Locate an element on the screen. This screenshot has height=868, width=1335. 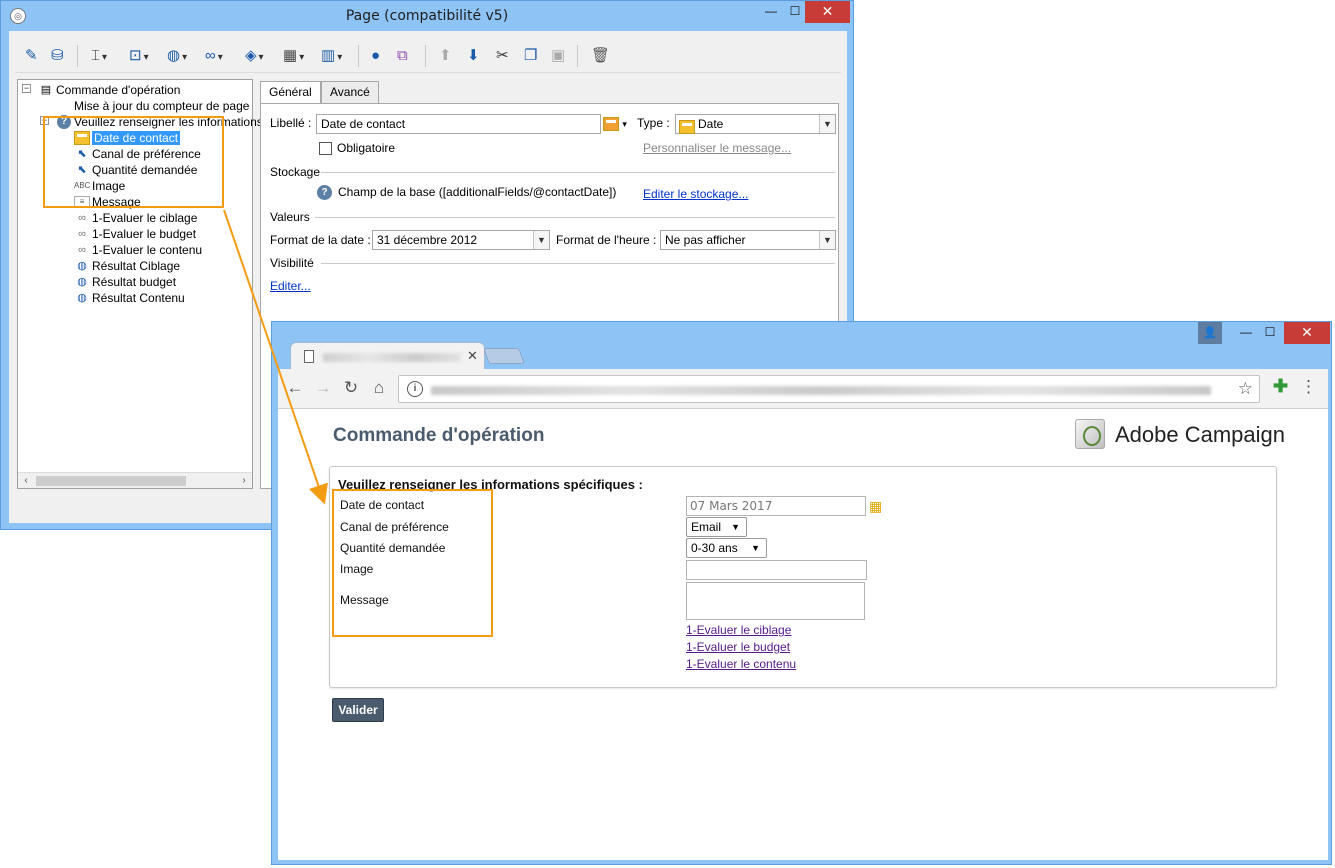
question-icon: ? is located at coordinates (324, 193).